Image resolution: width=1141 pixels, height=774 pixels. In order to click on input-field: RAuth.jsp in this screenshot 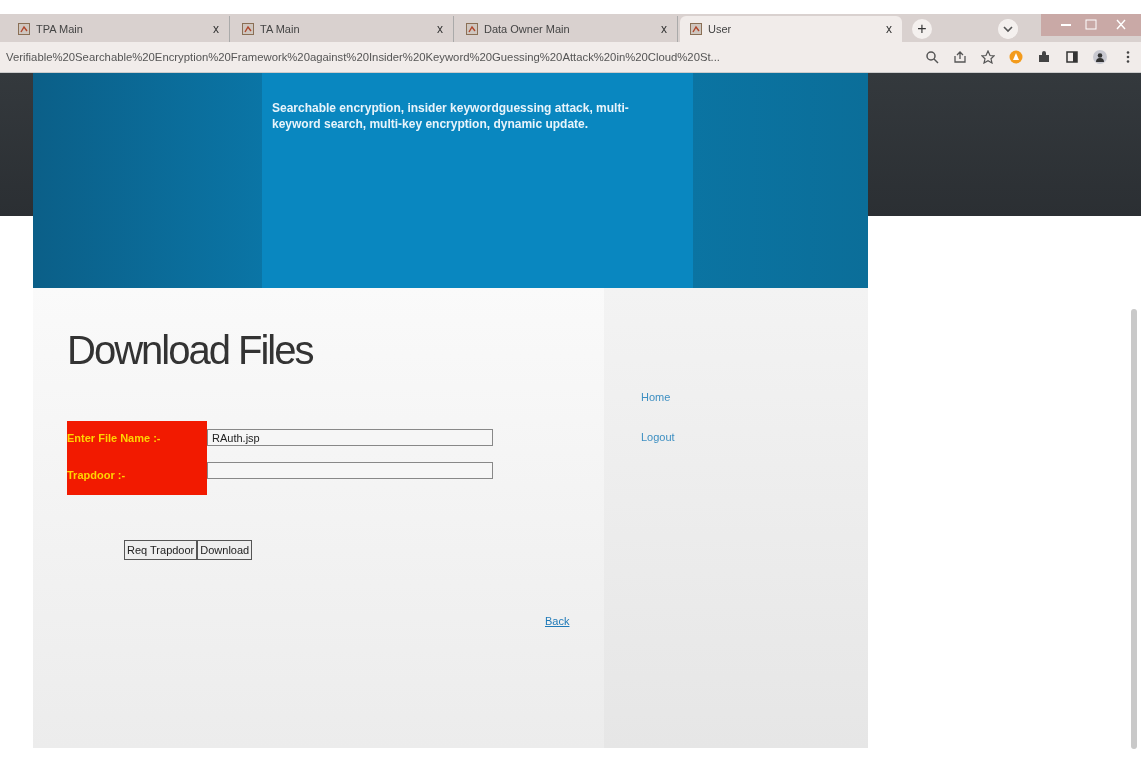, I will do `click(350, 437)`.